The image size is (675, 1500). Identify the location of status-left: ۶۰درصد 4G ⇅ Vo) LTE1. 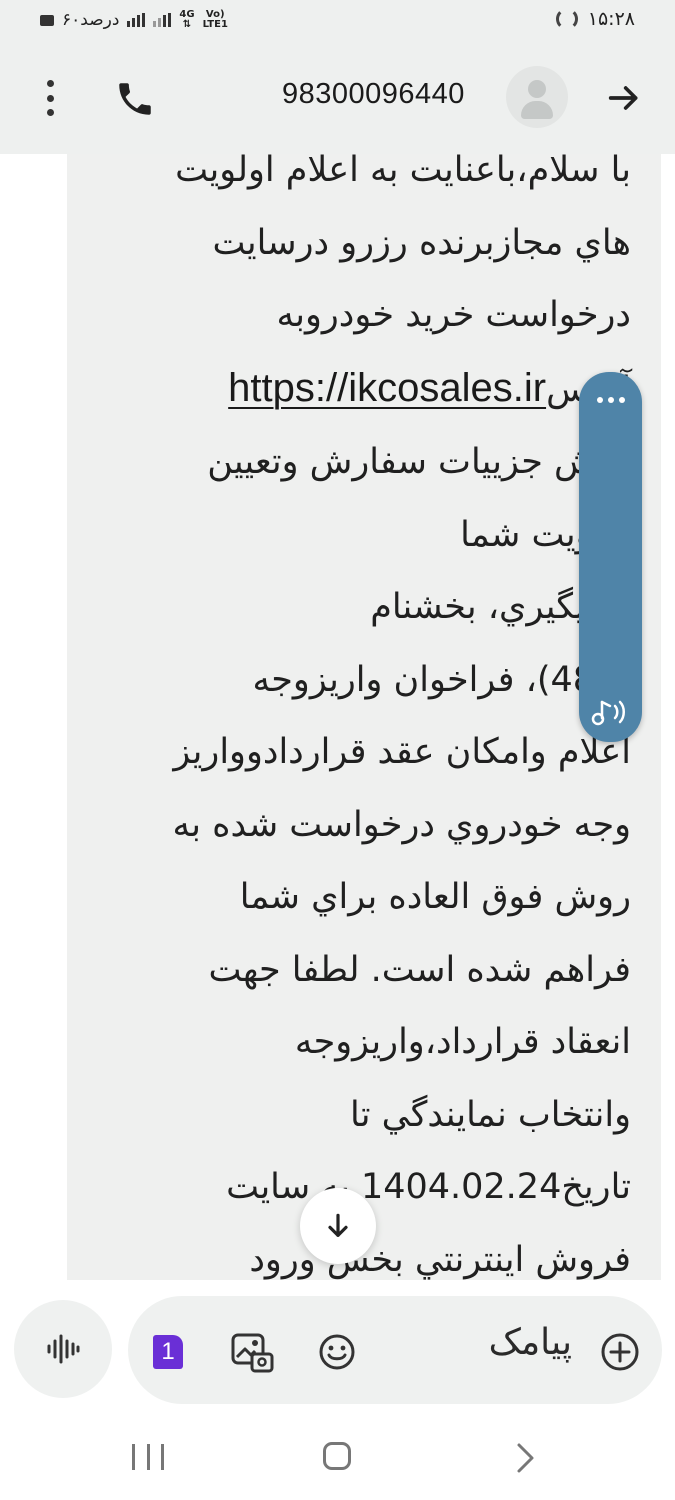
(134, 20).